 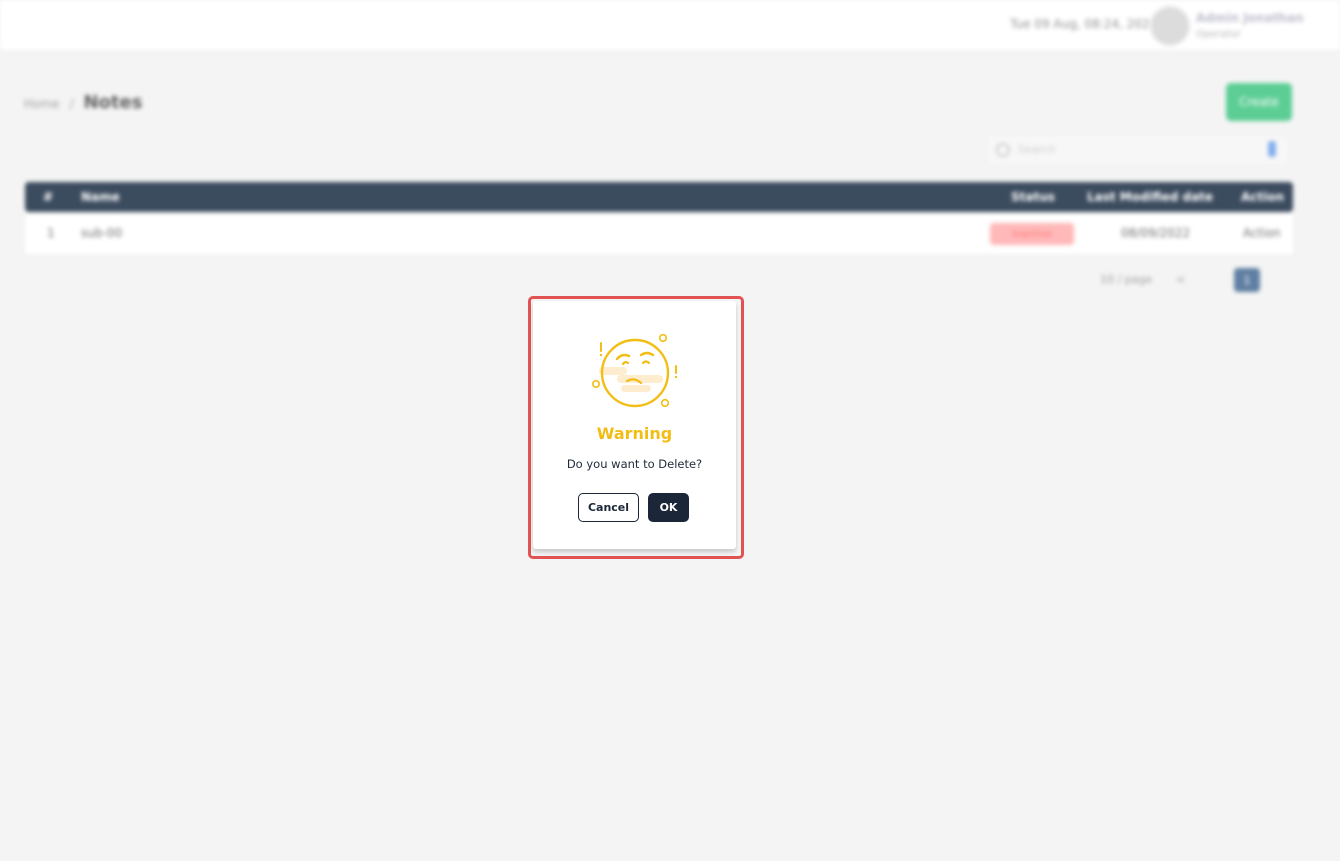 I want to click on warning-face-icon, so click(x=634, y=370).